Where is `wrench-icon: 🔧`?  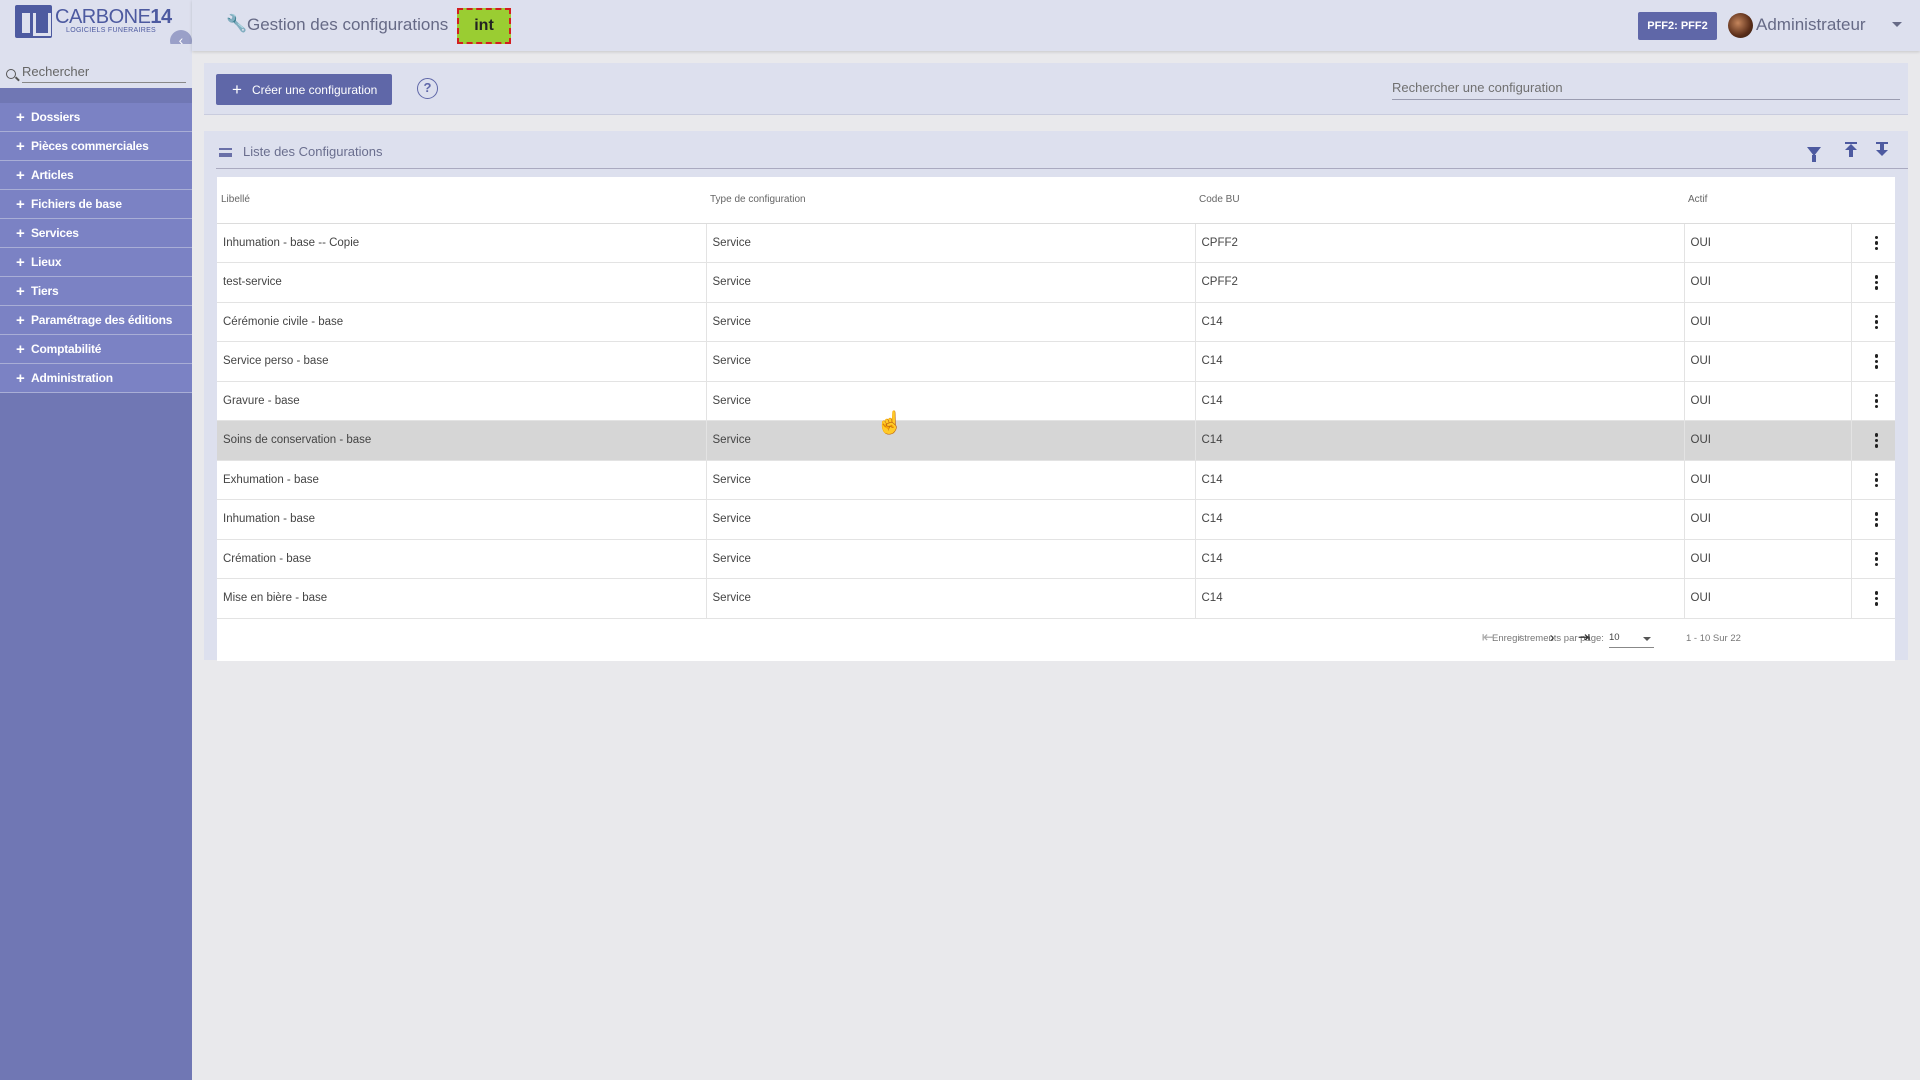
wrench-icon: 🔧 is located at coordinates (237, 23).